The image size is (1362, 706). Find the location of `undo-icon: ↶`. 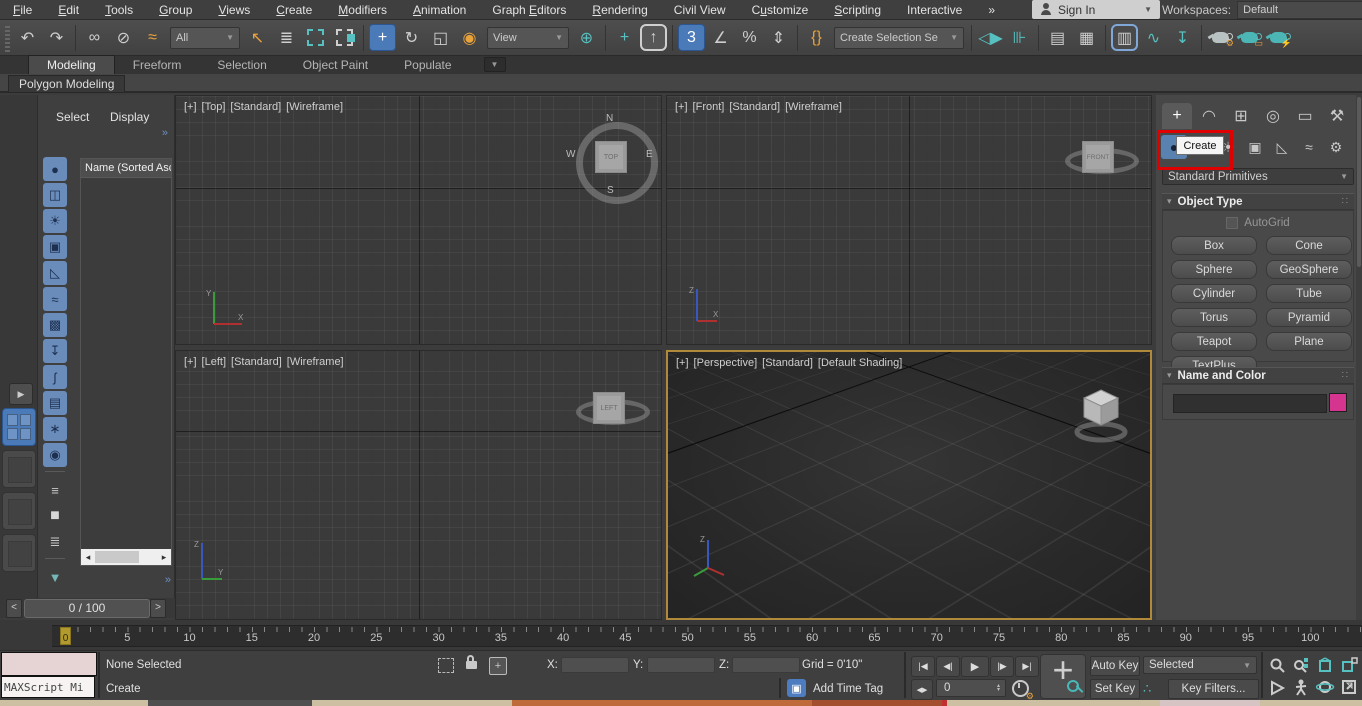

undo-icon: ↶ is located at coordinates (27, 37).